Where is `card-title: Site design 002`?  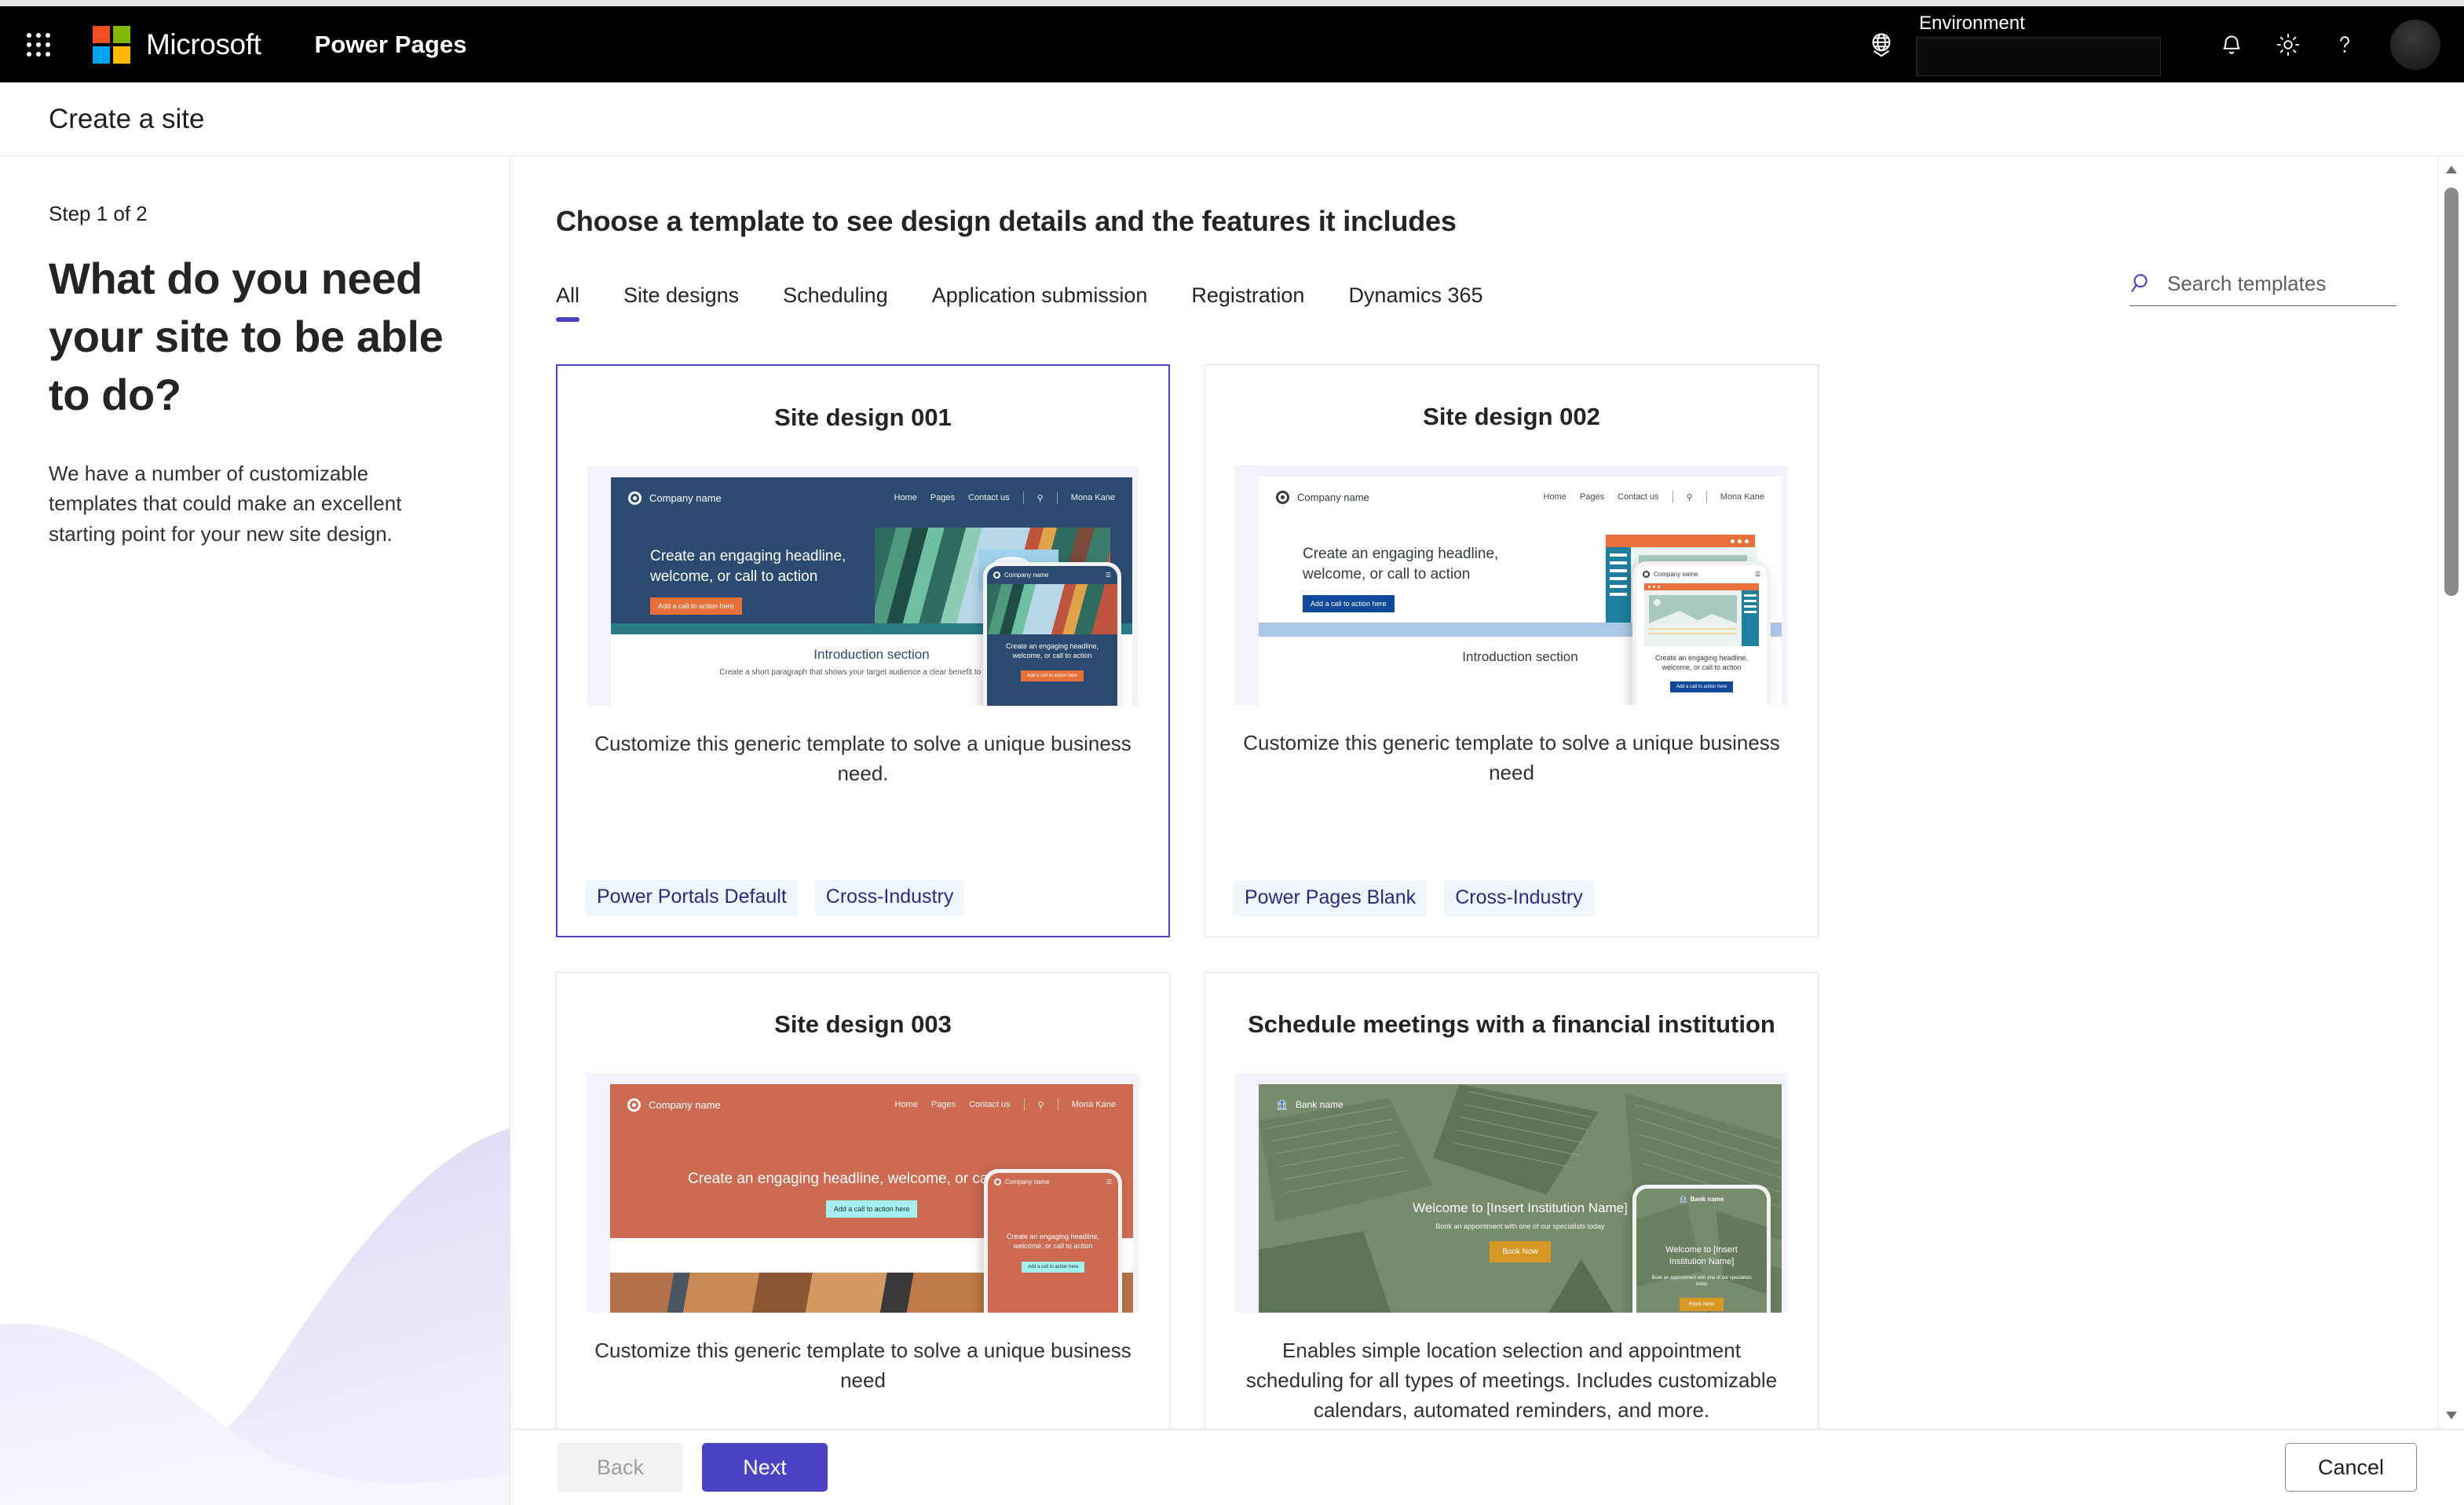
card-title: Site design 002 is located at coordinates (1512, 416).